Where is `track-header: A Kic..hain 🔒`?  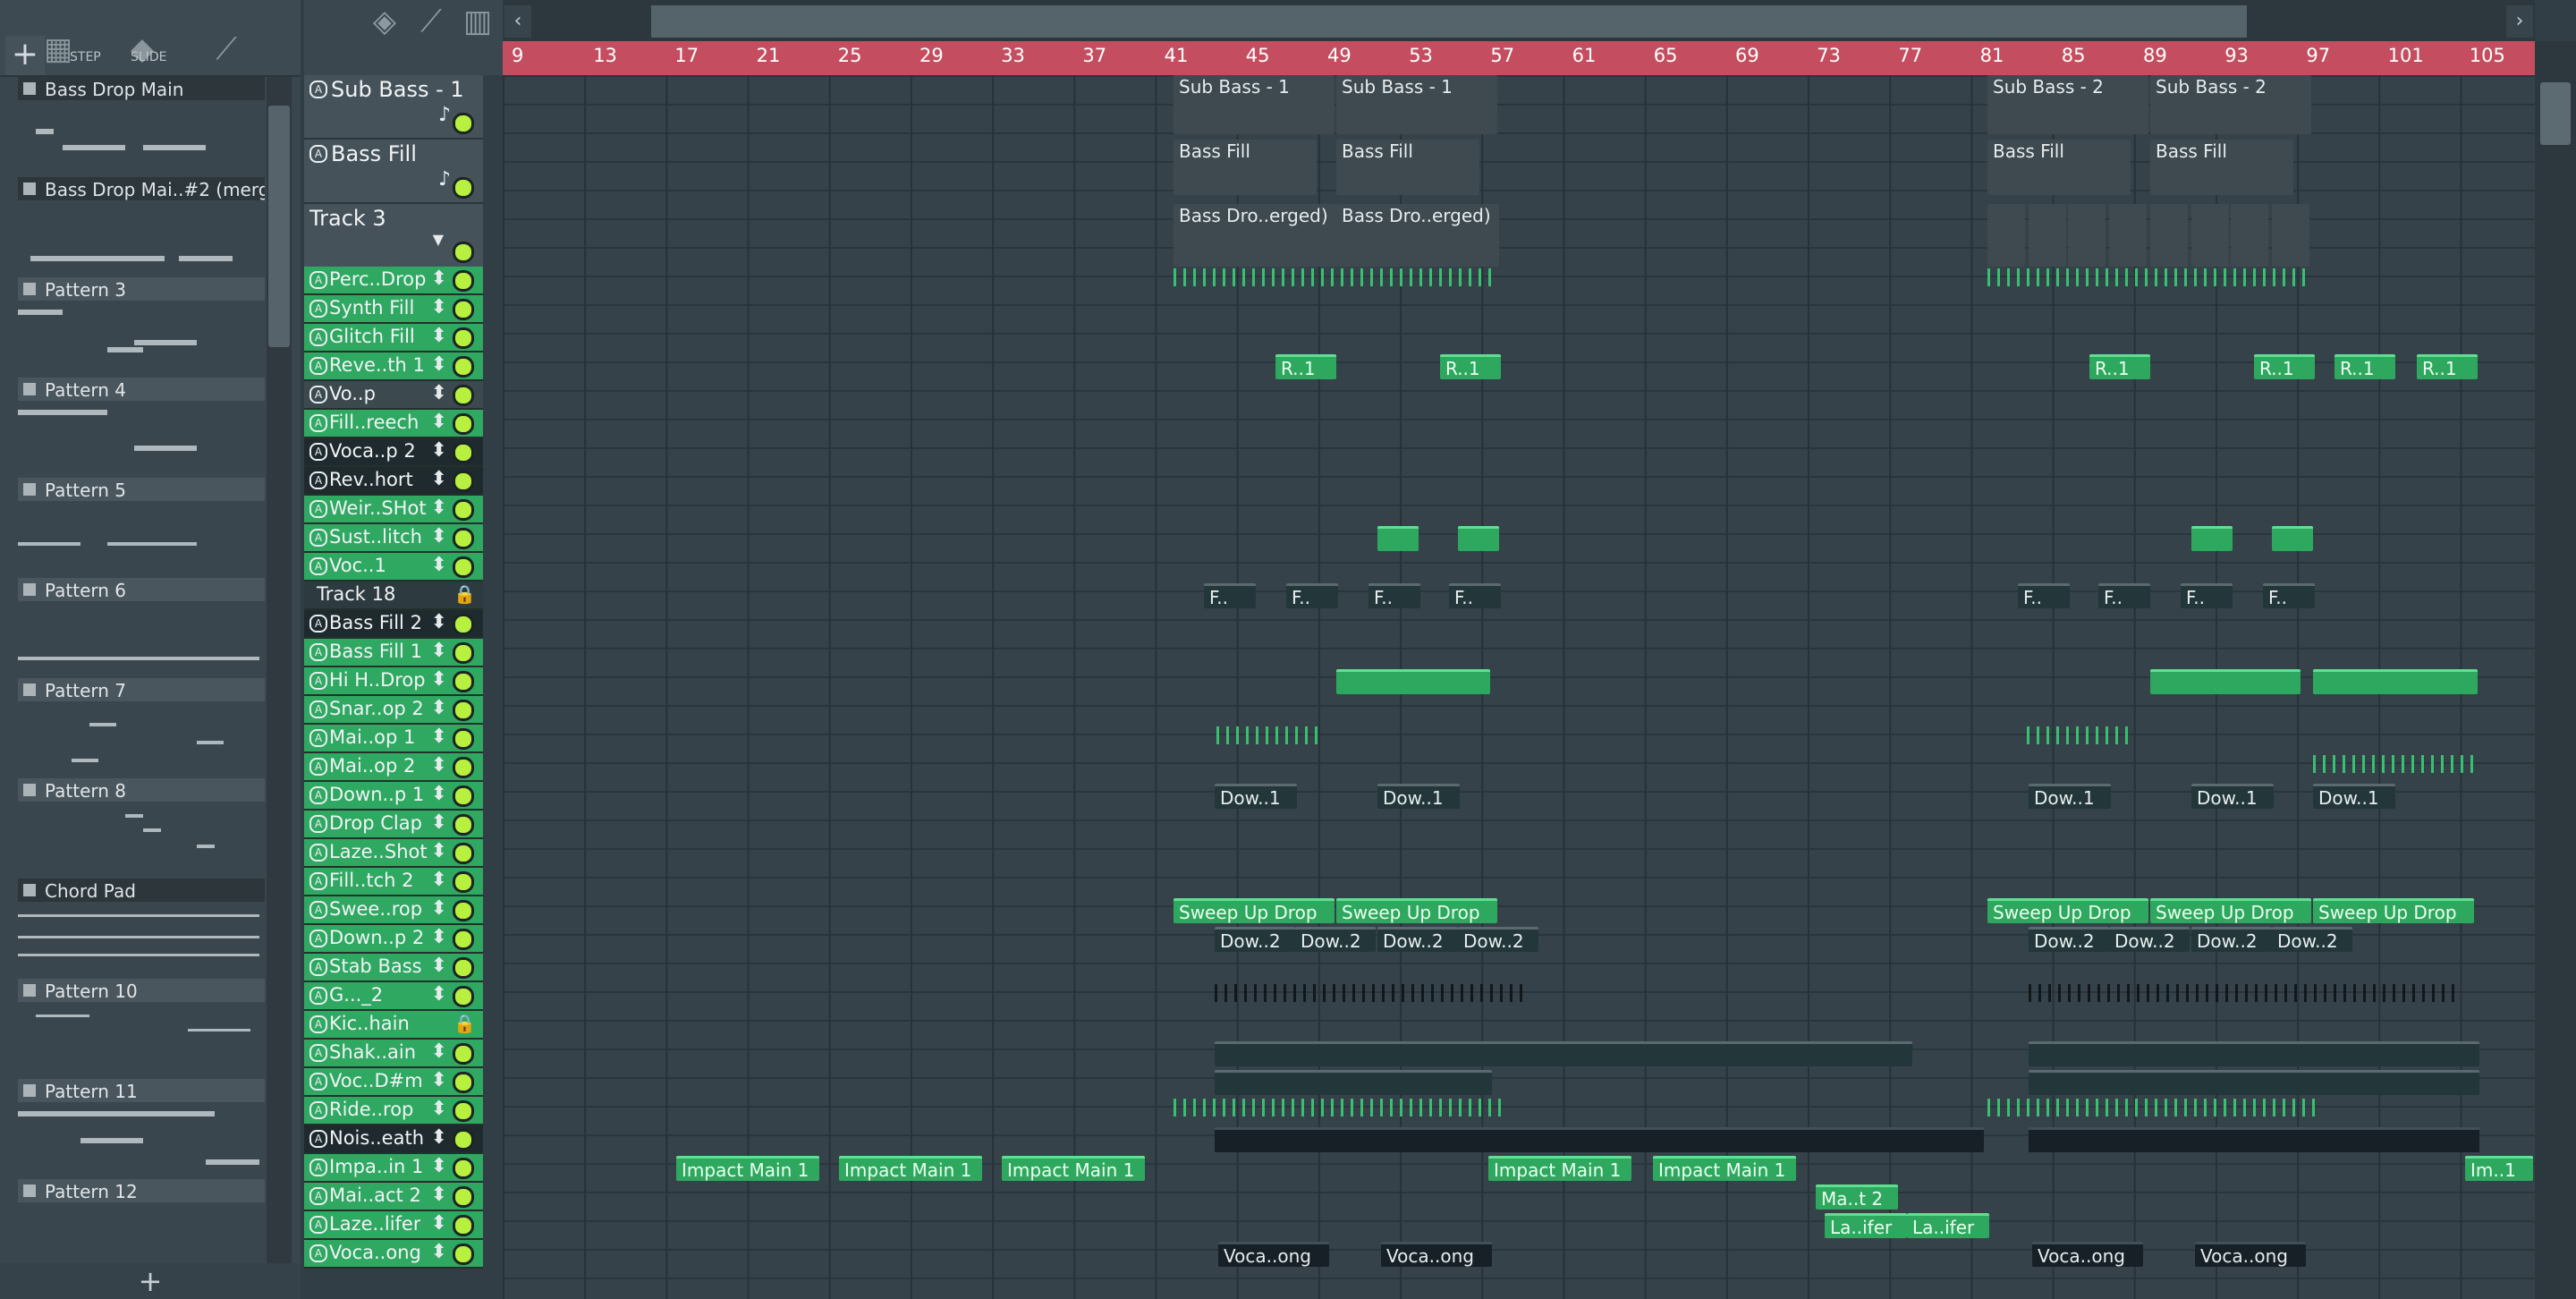
track-header: A Kic..hain 🔒 is located at coordinates (393, 1025).